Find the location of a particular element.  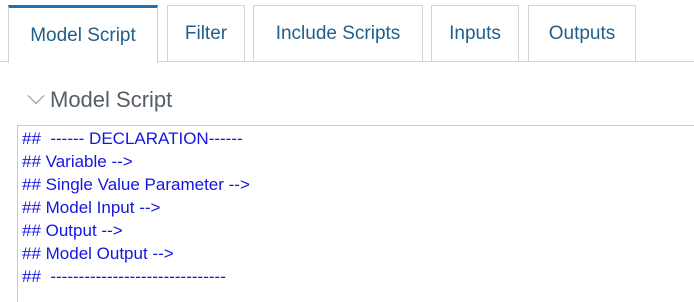

tab-label: Model Script is located at coordinates (83, 35).